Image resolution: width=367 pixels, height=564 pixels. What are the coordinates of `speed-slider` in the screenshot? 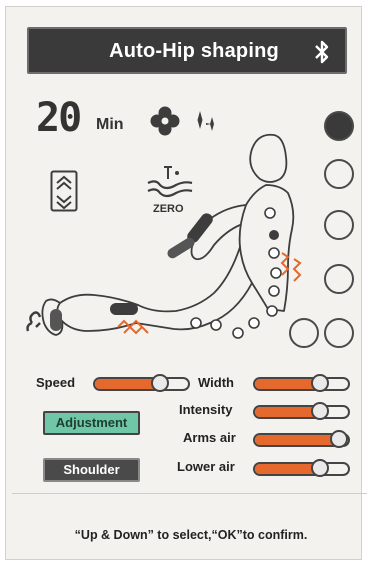 It's located at (141, 383).